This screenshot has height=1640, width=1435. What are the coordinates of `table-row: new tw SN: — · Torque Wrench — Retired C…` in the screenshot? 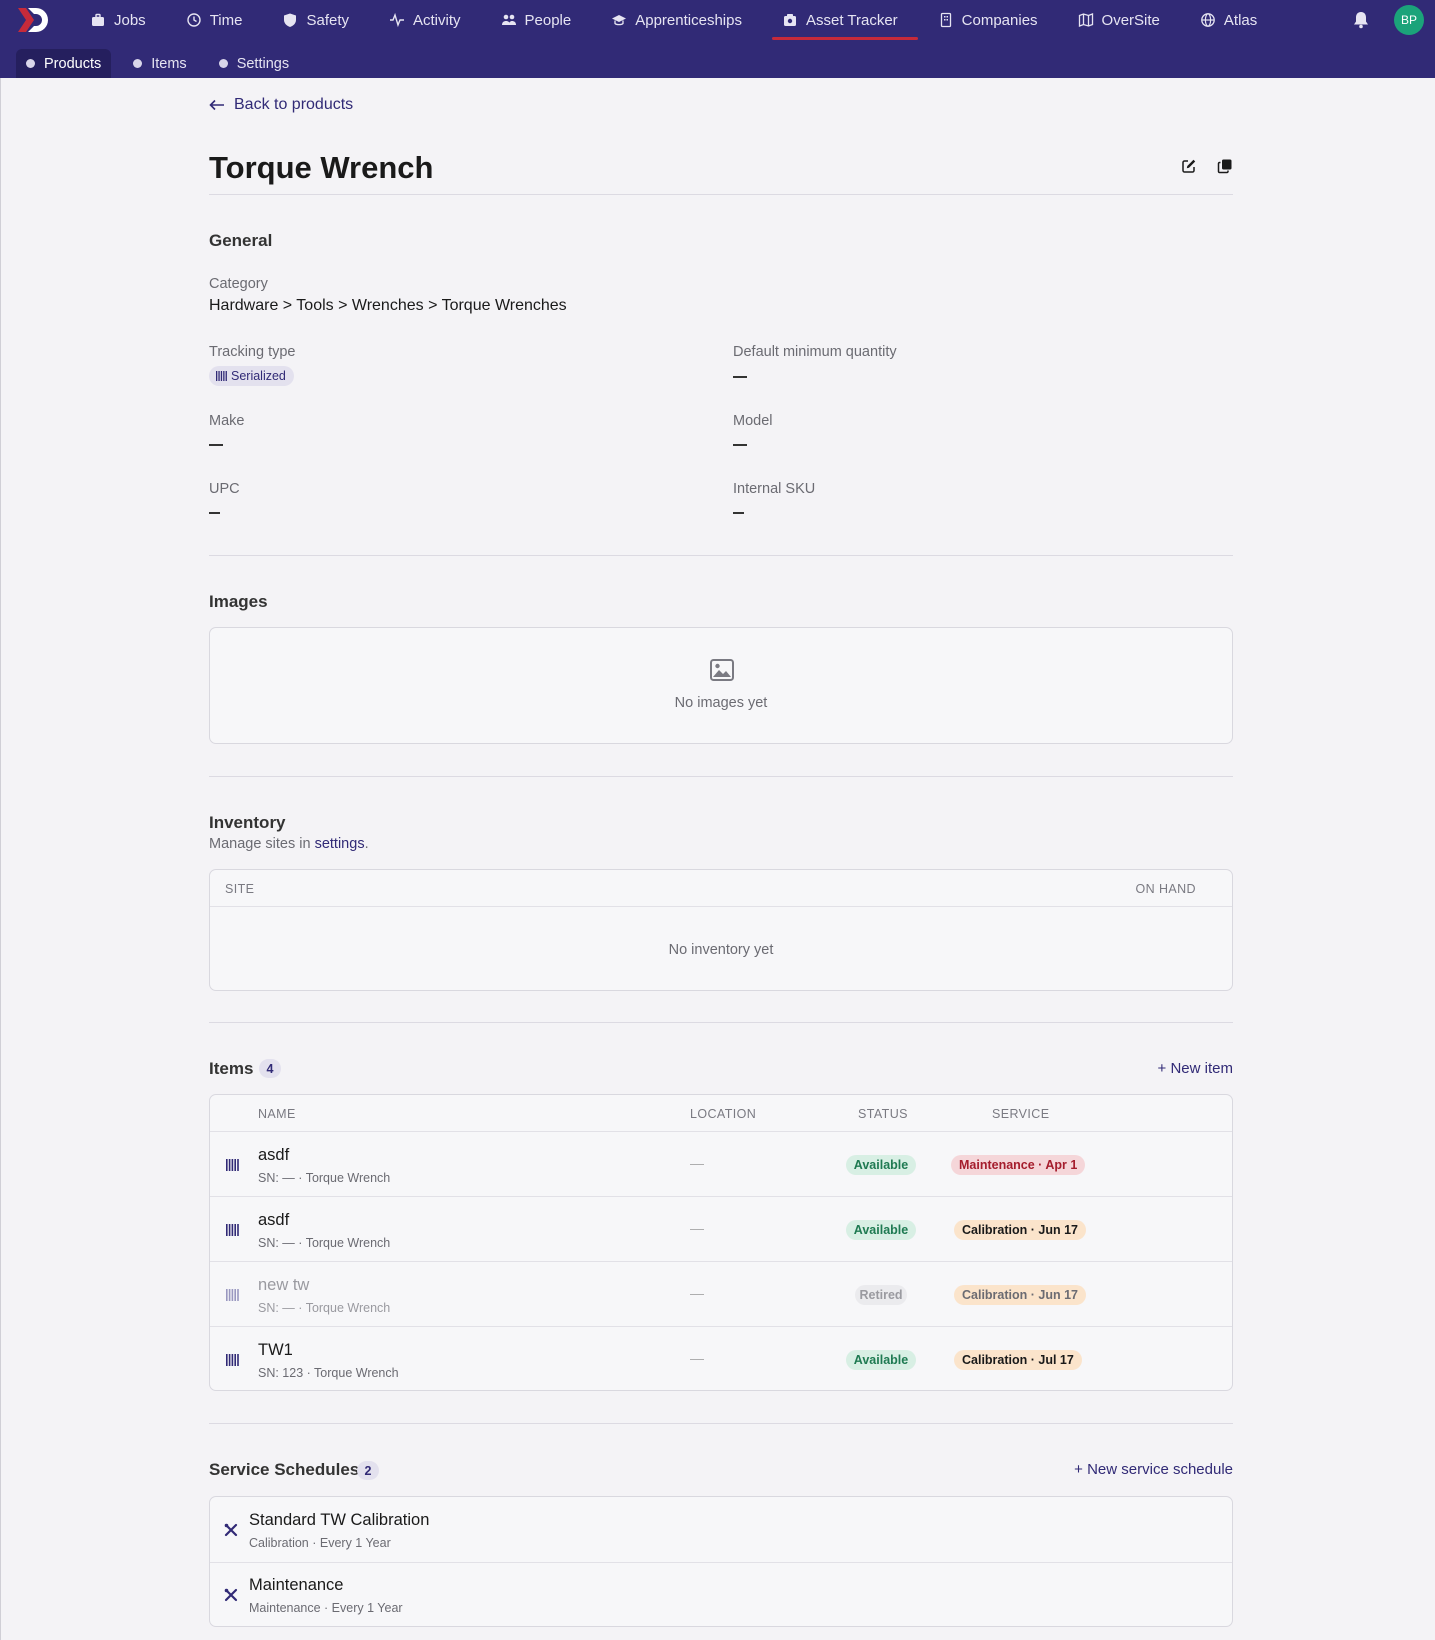 It's located at (721, 1293).